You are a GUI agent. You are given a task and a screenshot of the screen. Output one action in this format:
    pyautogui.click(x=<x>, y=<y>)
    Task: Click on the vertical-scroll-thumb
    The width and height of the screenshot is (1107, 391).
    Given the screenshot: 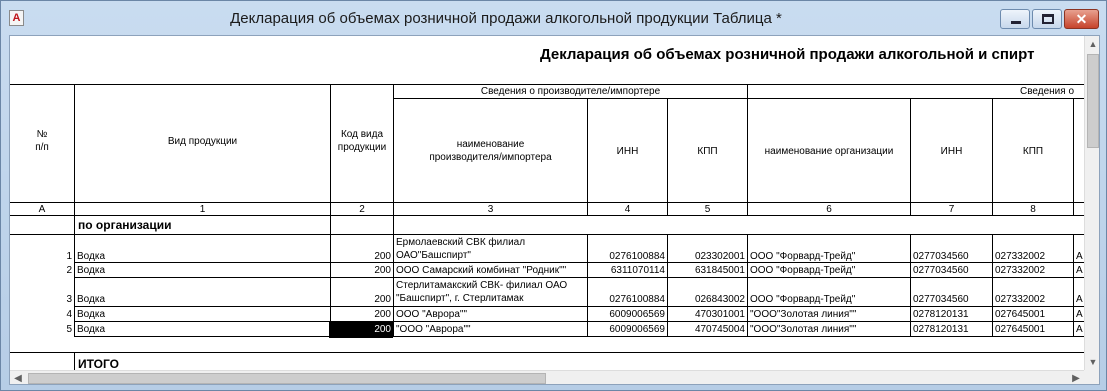 What is the action you would take?
    pyautogui.click(x=1093, y=101)
    